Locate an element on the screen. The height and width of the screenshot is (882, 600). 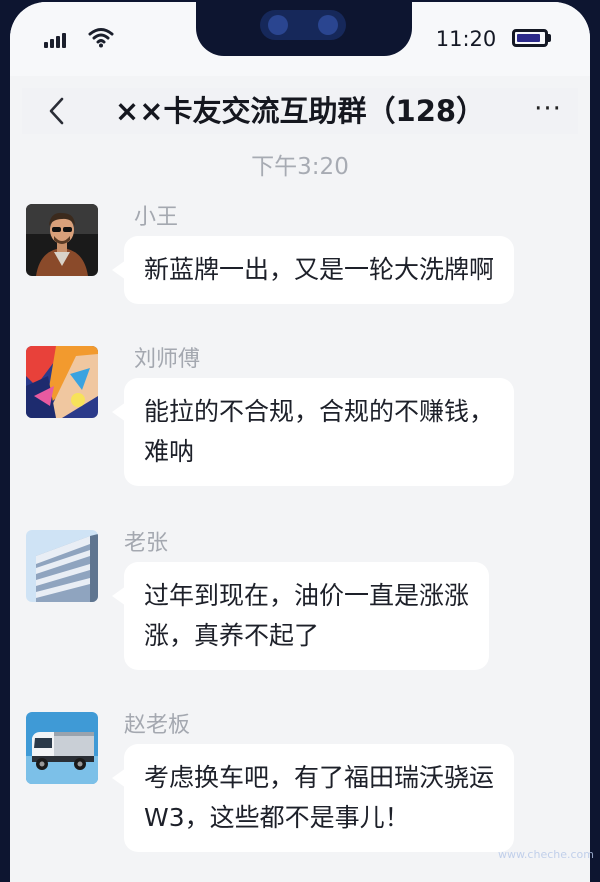
chat-header: ××卡友交流互助群（128） ··· is located at coordinates (300, 111).